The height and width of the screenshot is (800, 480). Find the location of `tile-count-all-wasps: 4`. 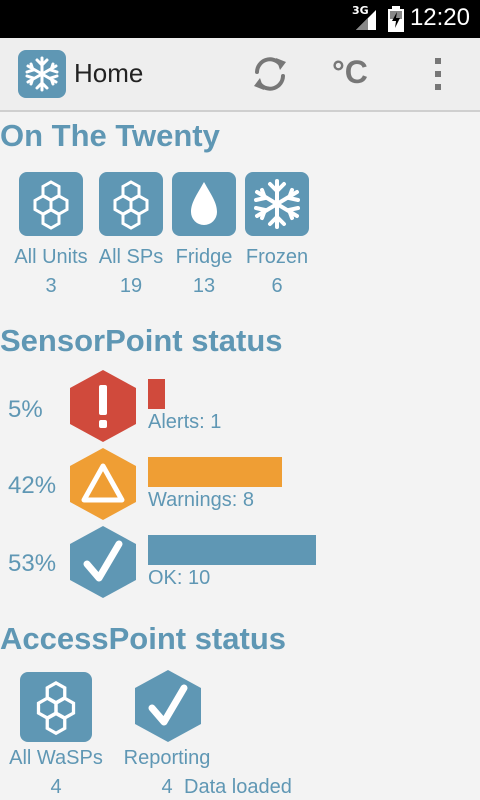

tile-count-all-wasps: 4 is located at coordinates (56, 787).